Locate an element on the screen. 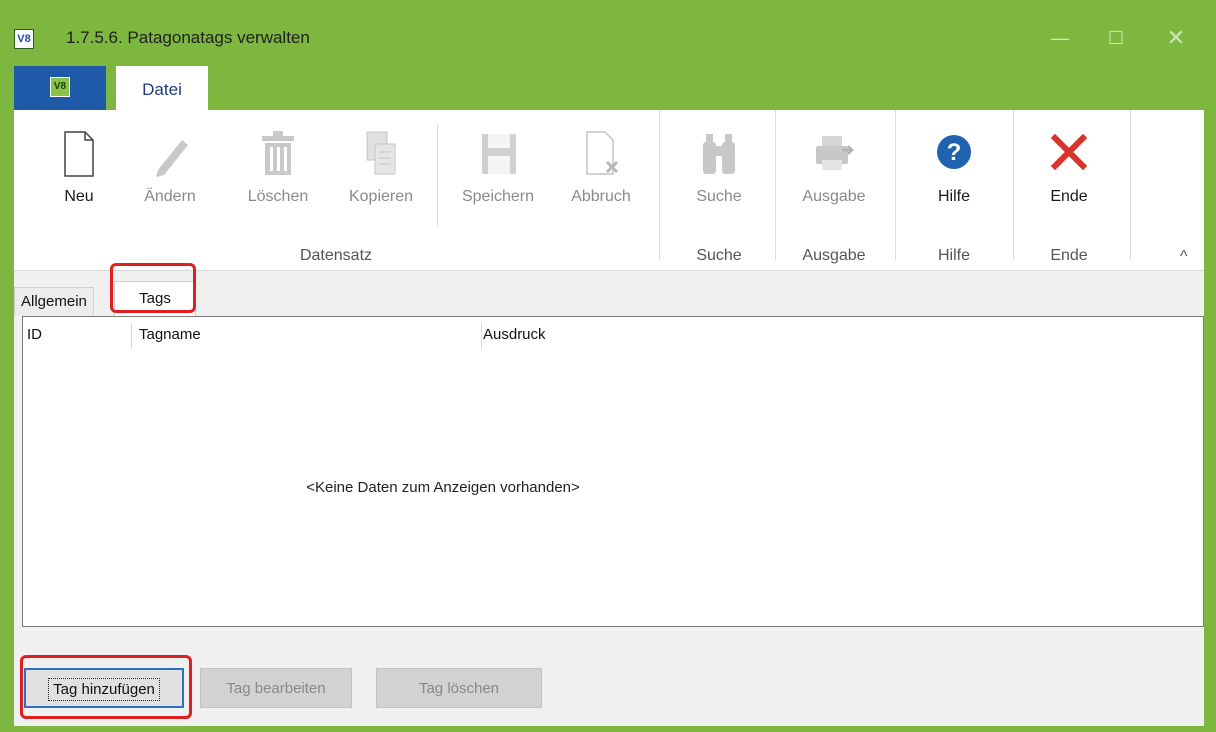 This screenshot has height=732, width=1216. trash-icon is located at coordinates (278, 153).